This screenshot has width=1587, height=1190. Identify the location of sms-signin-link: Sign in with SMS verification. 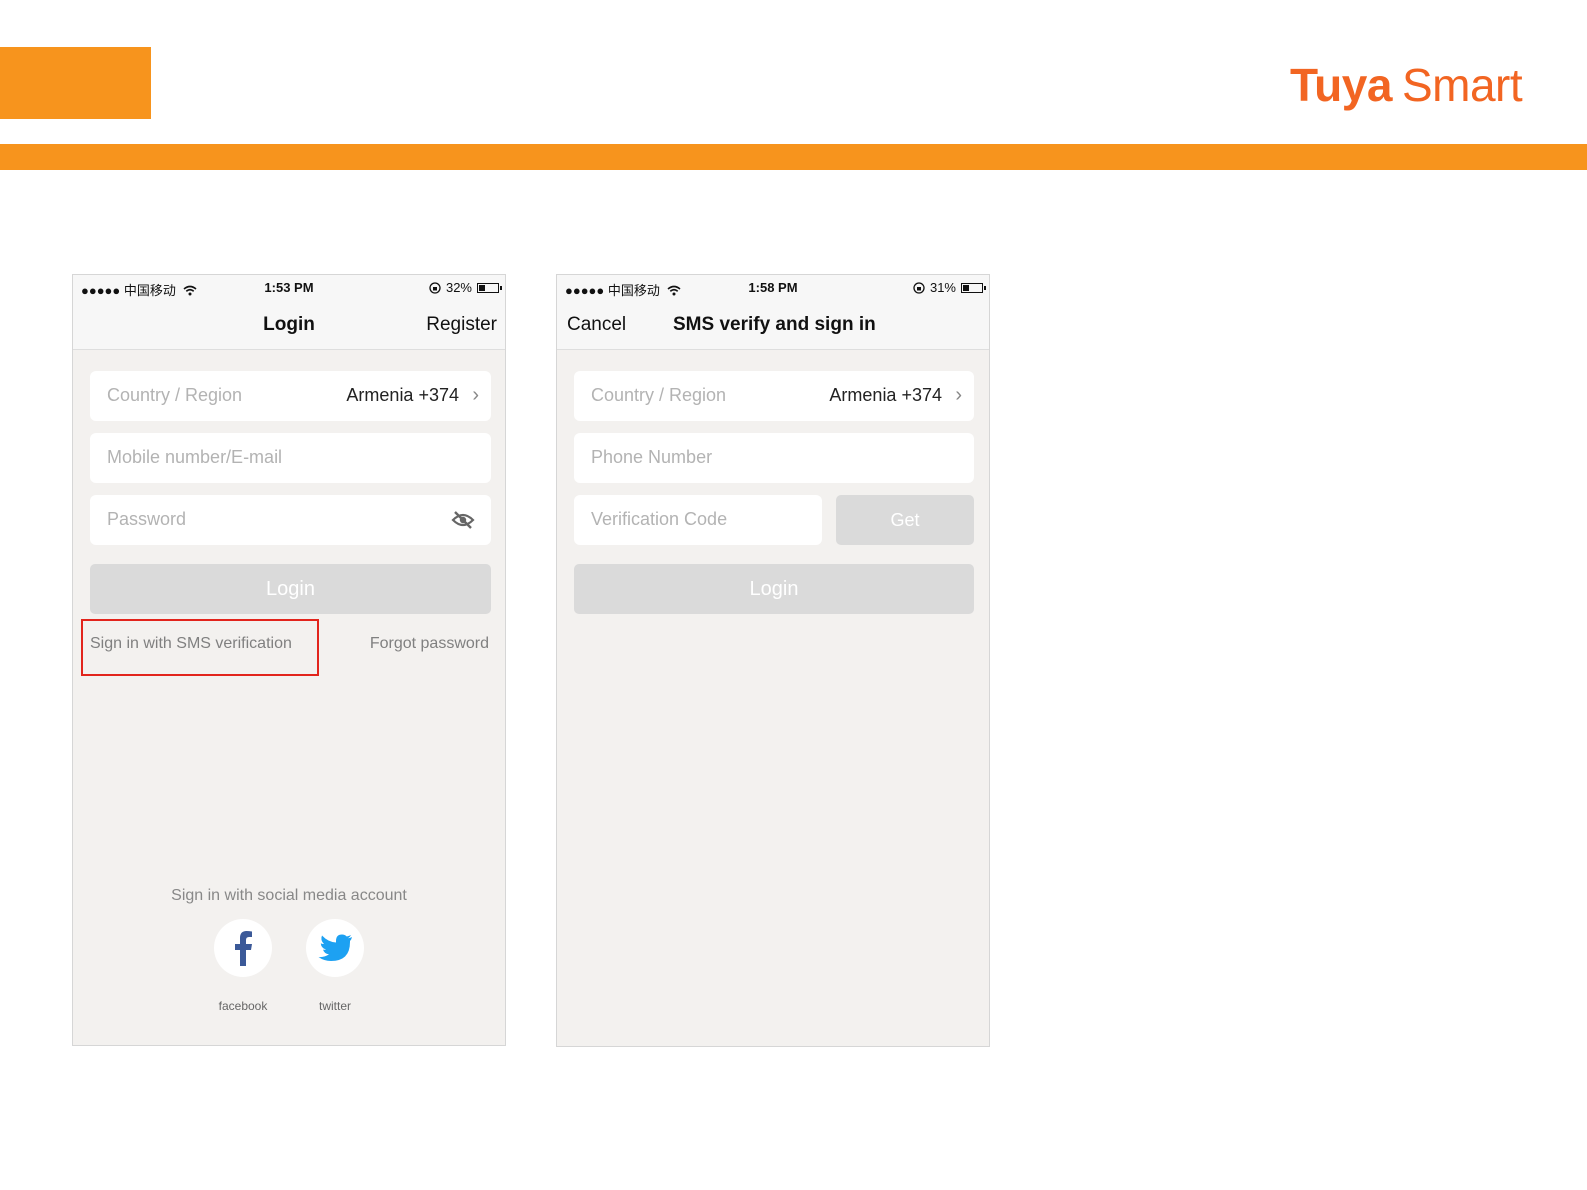
(191, 644).